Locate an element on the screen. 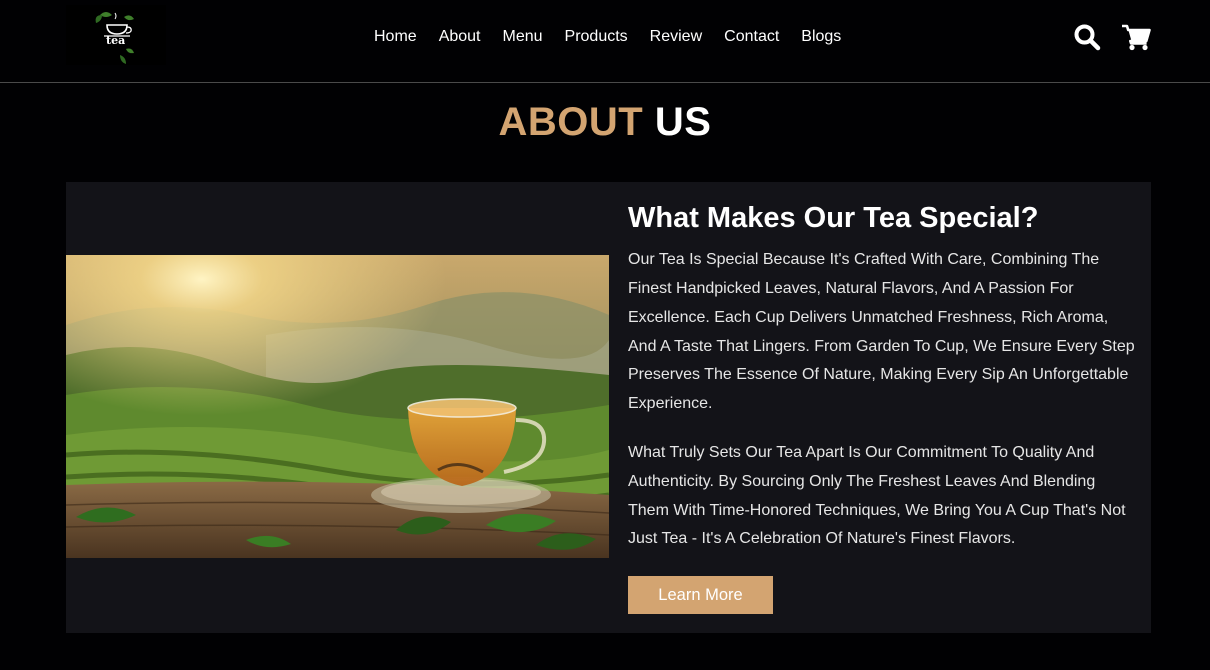 Image resolution: width=1210 pixels, height=670 pixels. section-title-accent: ABOUT is located at coordinates (571, 122).